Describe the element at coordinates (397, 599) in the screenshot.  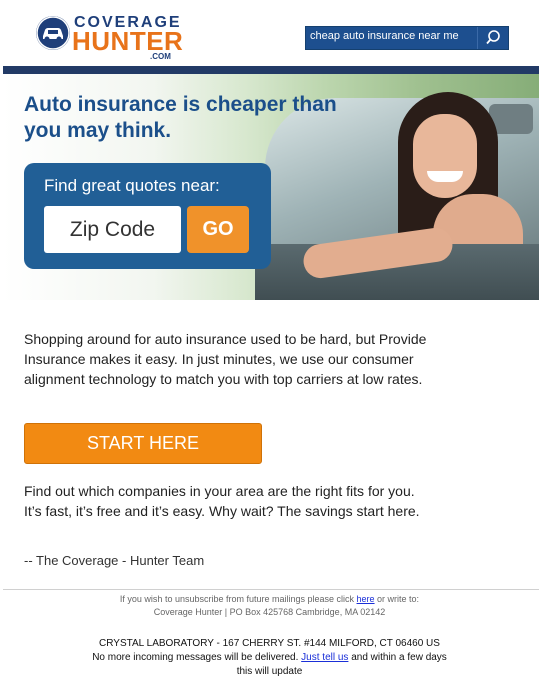
I see `unsubscribe-suffix: or write to:` at that location.